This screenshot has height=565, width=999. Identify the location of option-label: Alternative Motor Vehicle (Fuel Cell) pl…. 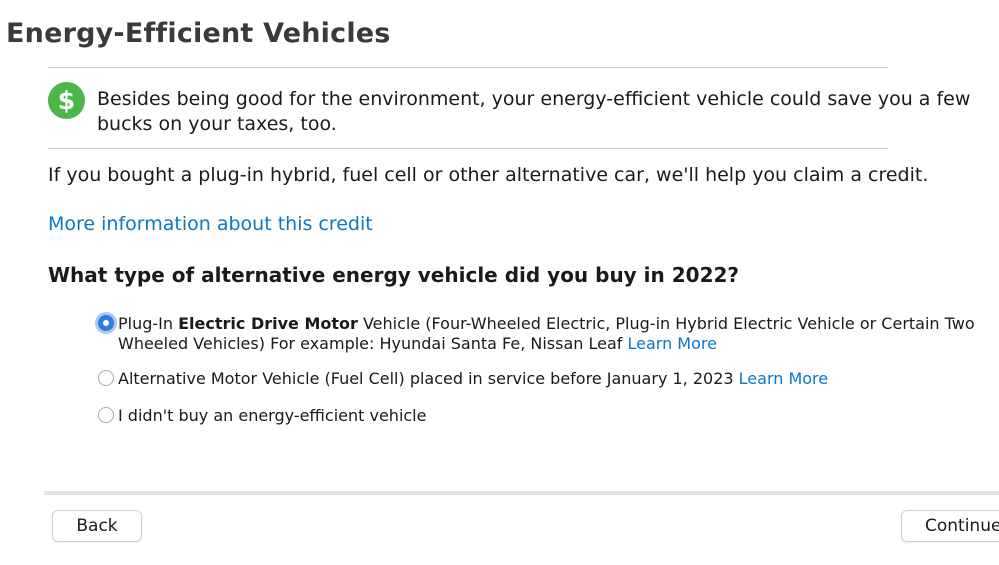
(473, 379).